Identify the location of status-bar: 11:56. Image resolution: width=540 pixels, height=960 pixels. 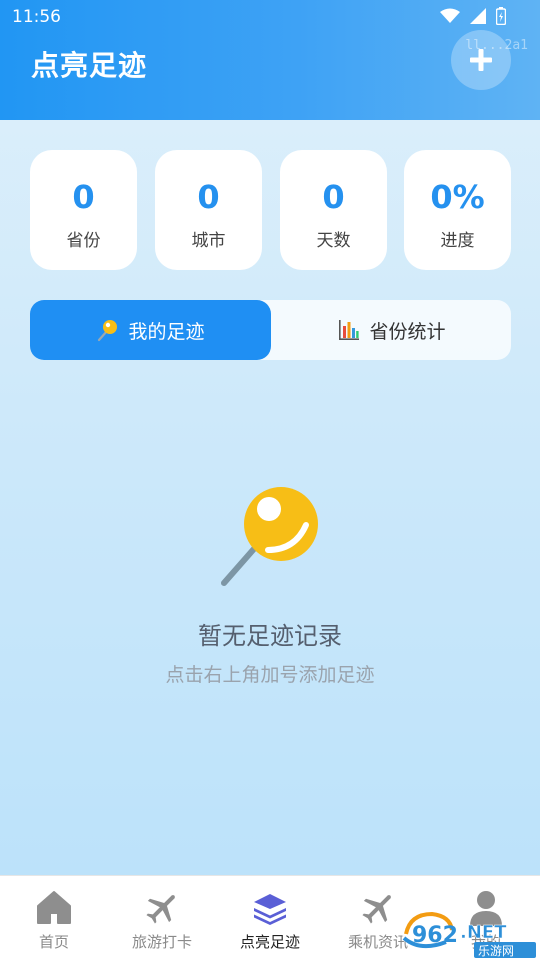
(270, 17).